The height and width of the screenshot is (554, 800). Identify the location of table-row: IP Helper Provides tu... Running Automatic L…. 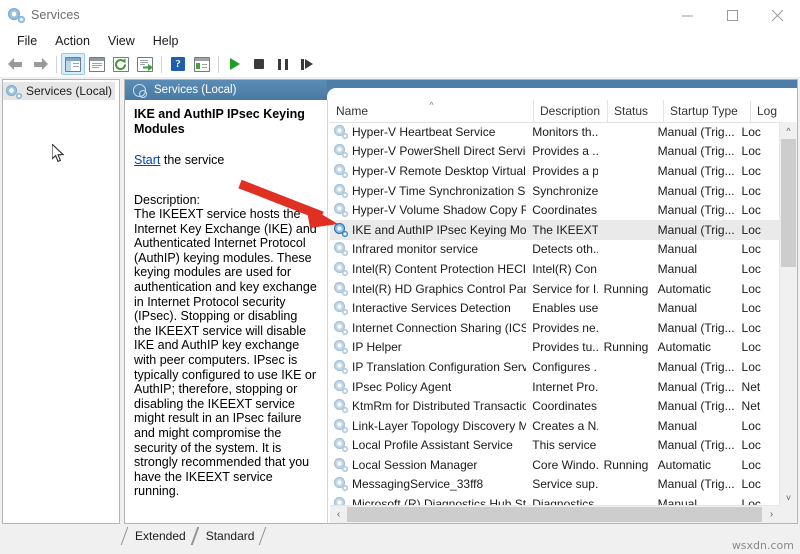
(555, 348).